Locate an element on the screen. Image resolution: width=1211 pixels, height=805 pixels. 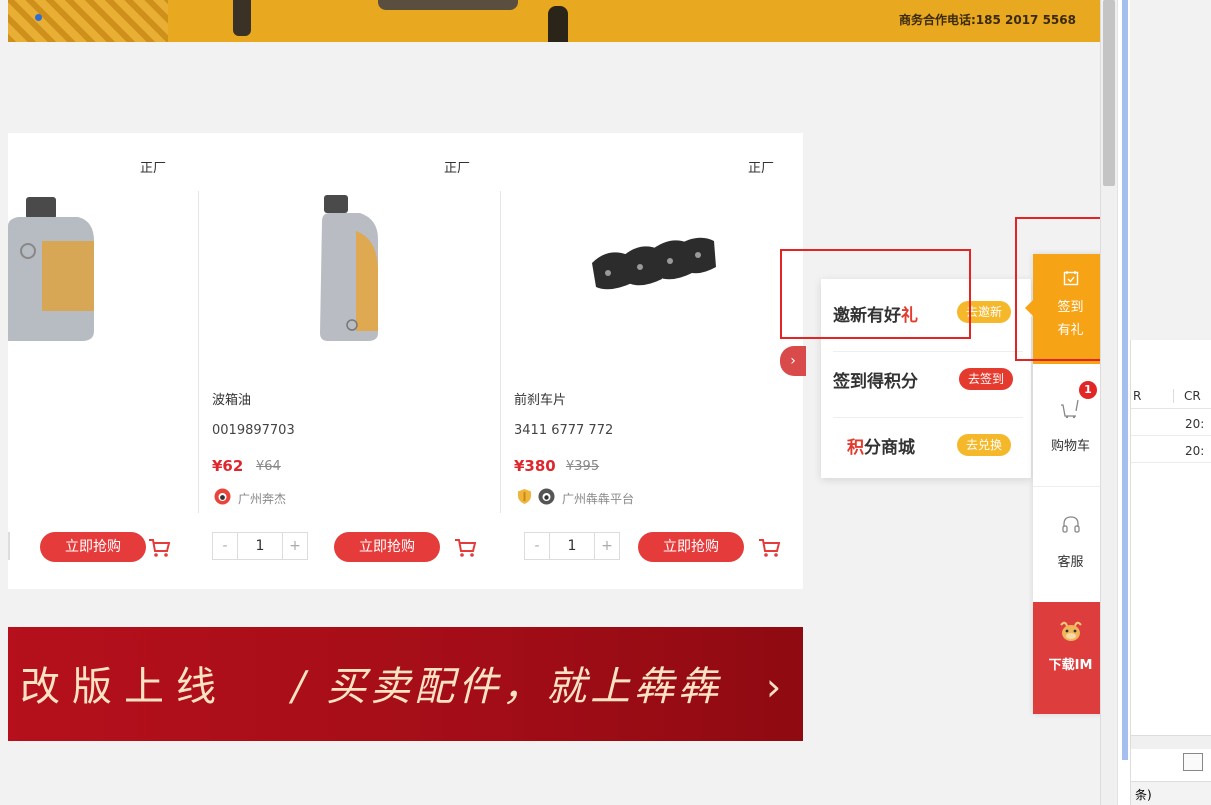
business-phone-text: 商务合作电话:185 2017 5568 is located at coordinates (987, 20).